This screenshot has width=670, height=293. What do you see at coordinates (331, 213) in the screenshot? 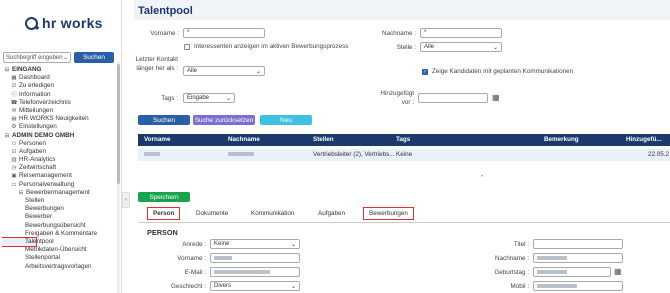
I see `tab-aufgaben: Aufgaben` at bounding box center [331, 213].